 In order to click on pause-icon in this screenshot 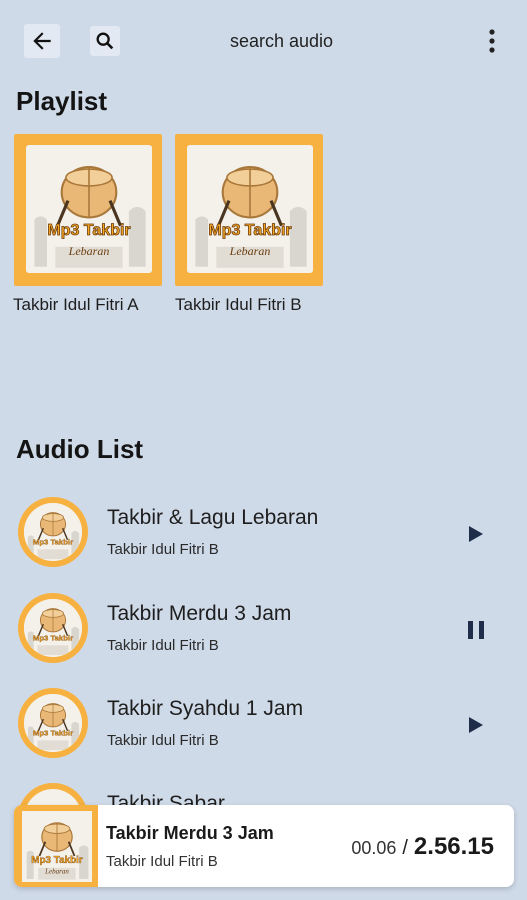, I will do `click(476, 630)`.